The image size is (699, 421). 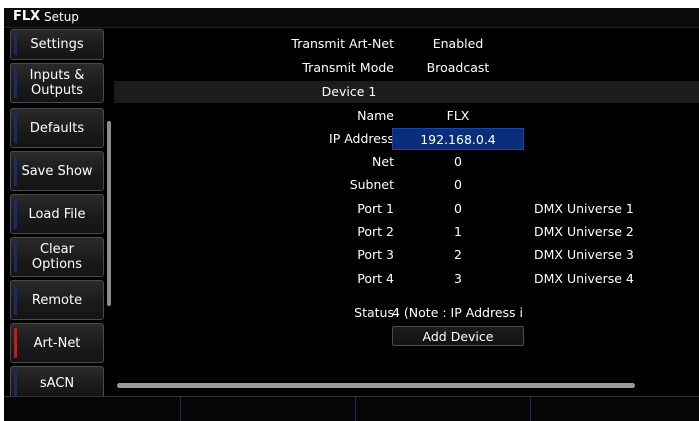 I want to click on setting-row-transmit-artnet: Transmit Art-Net Enabled, so click(x=406, y=44).